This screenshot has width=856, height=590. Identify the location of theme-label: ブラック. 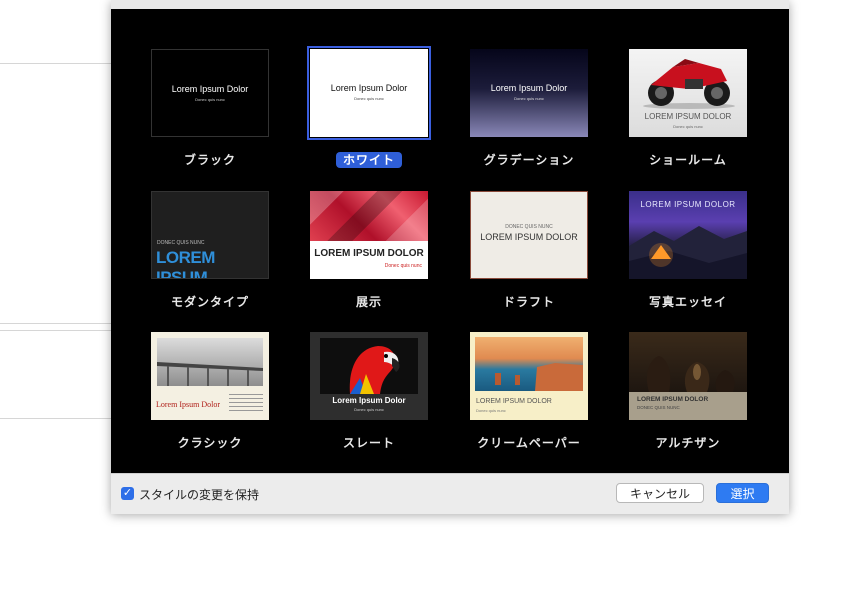
(209, 160).